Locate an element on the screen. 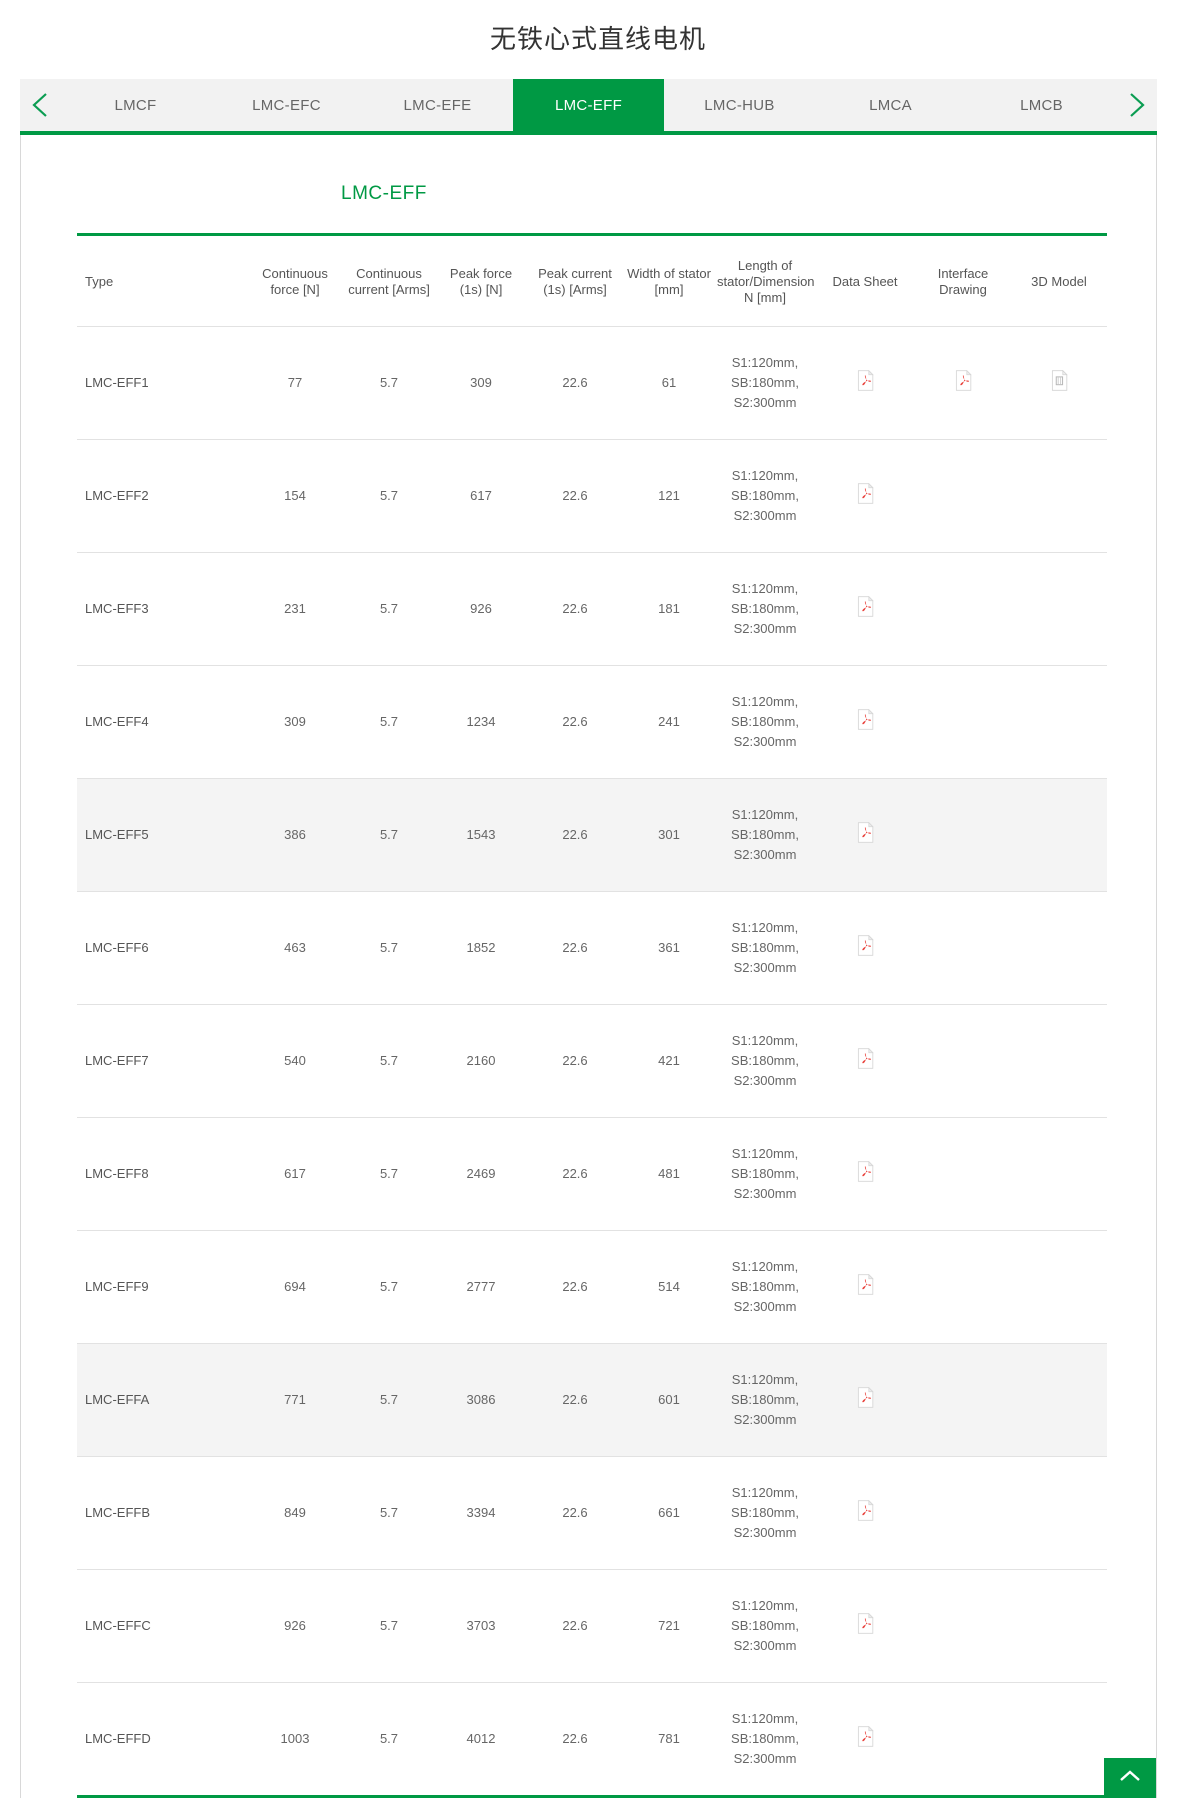 This screenshot has width=1196, height=1798. tab-lmc-hub: LMC-HUB is located at coordinates (739, 105).